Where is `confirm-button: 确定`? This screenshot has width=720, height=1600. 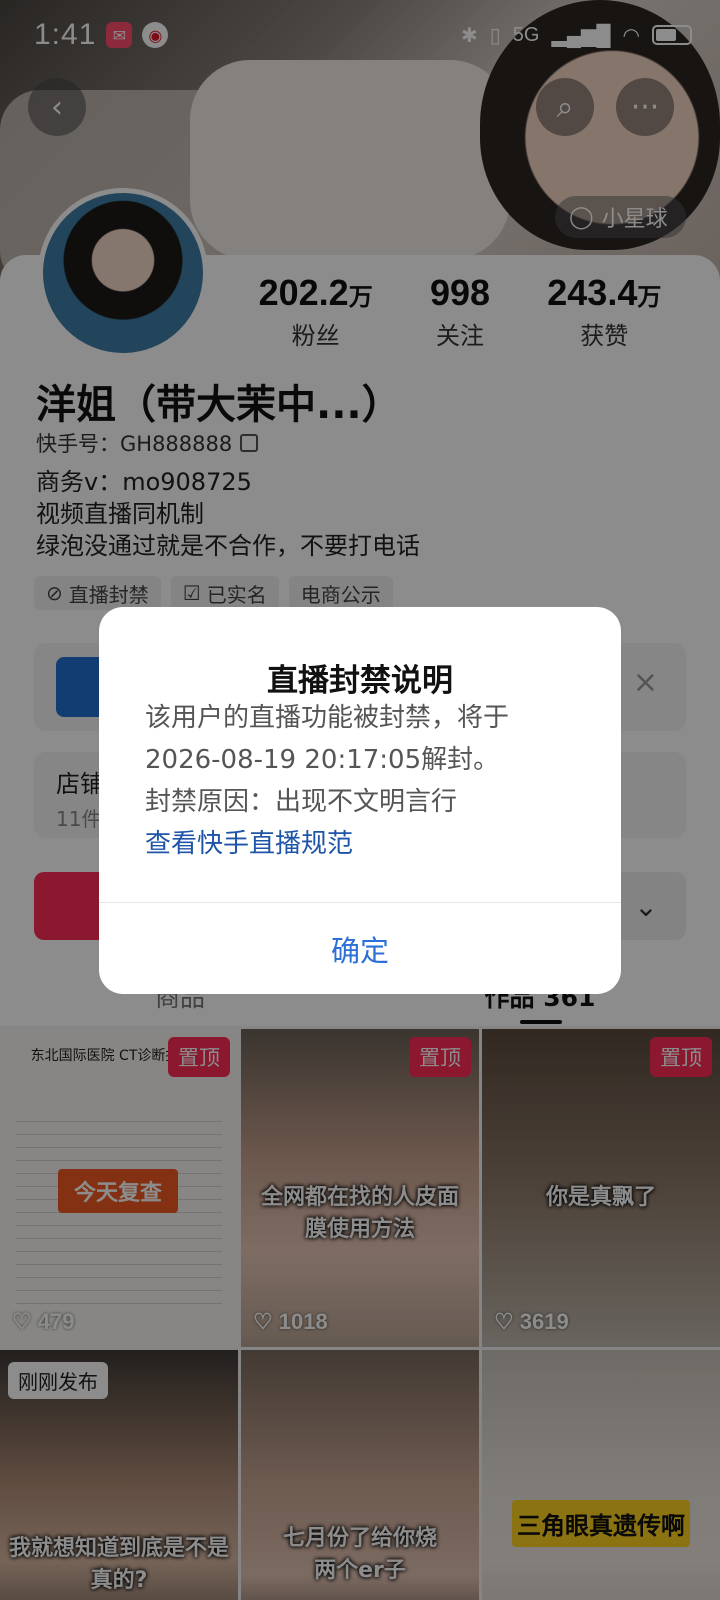 confirm-button: 确定 is located at coordinates (360, 948).